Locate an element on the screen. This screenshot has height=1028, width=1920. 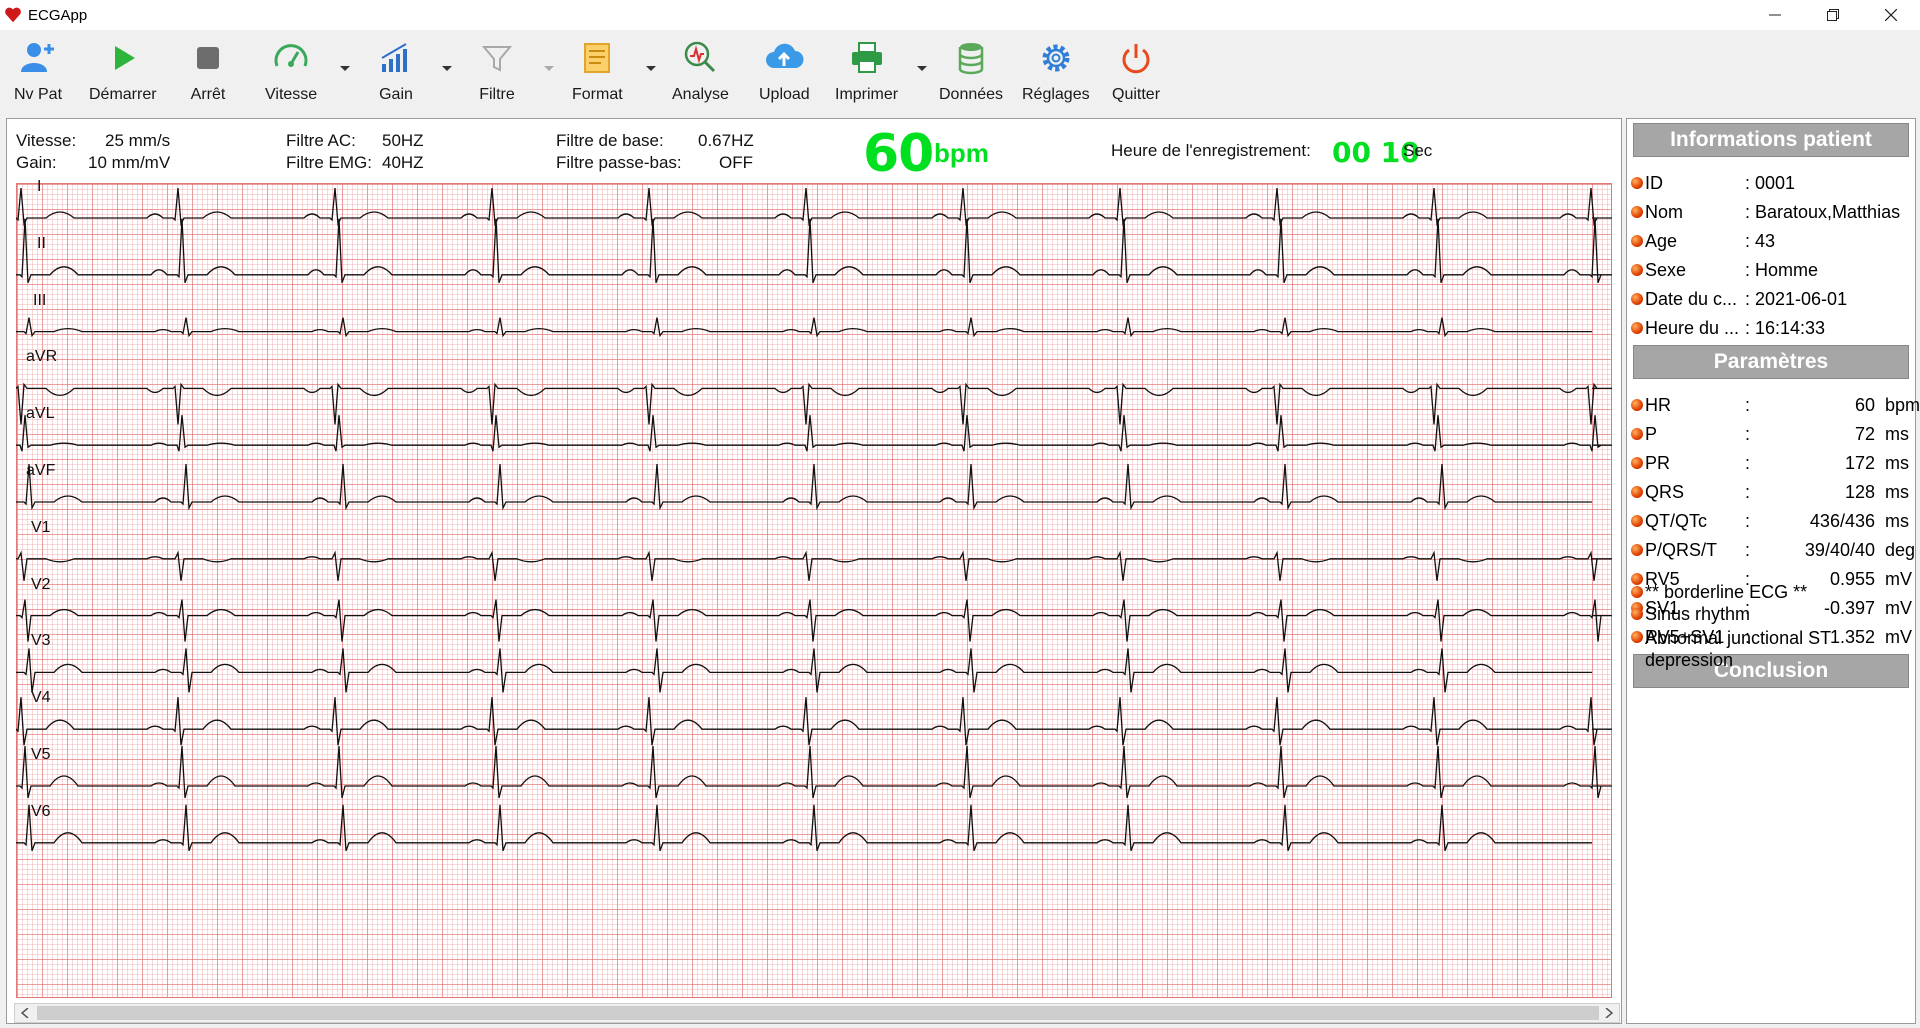
lead-label: aVR is located at coordinates (42, 357).